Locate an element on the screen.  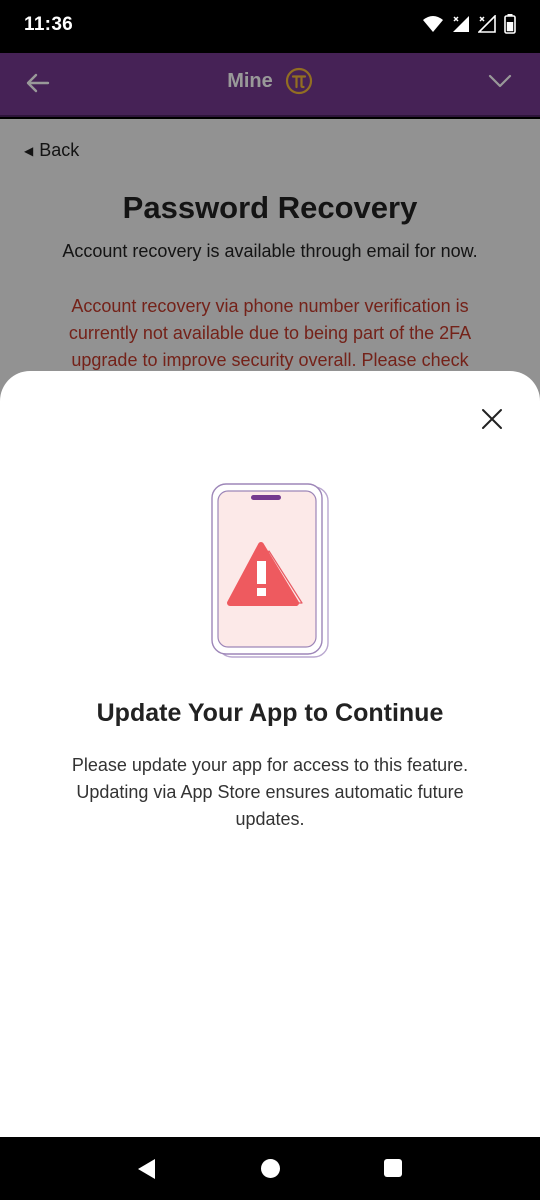
system-nav-bar is located at coordinates (270, 1168).